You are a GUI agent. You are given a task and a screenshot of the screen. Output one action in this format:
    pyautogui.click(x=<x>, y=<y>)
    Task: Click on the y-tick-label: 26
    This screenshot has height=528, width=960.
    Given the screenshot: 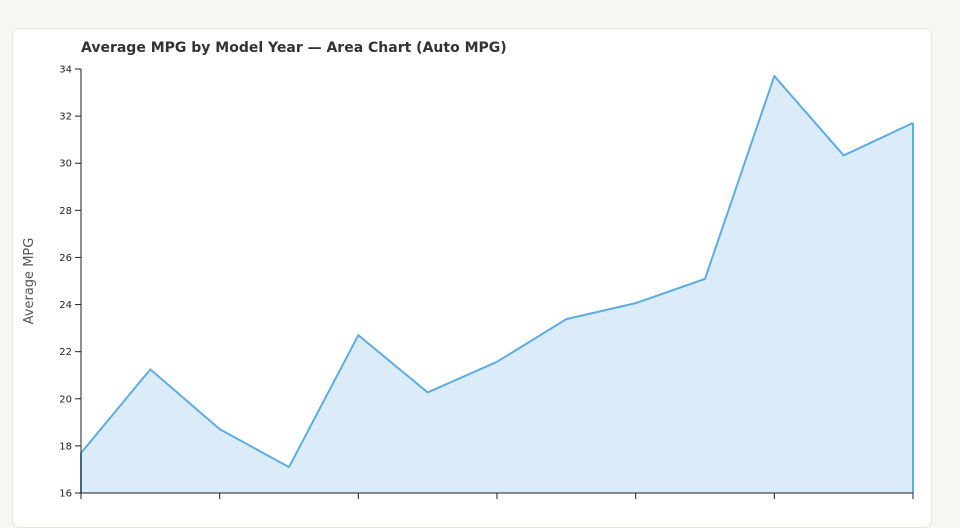 What is the action you would take?
    pyautogui.click(x=65, y=258)
    